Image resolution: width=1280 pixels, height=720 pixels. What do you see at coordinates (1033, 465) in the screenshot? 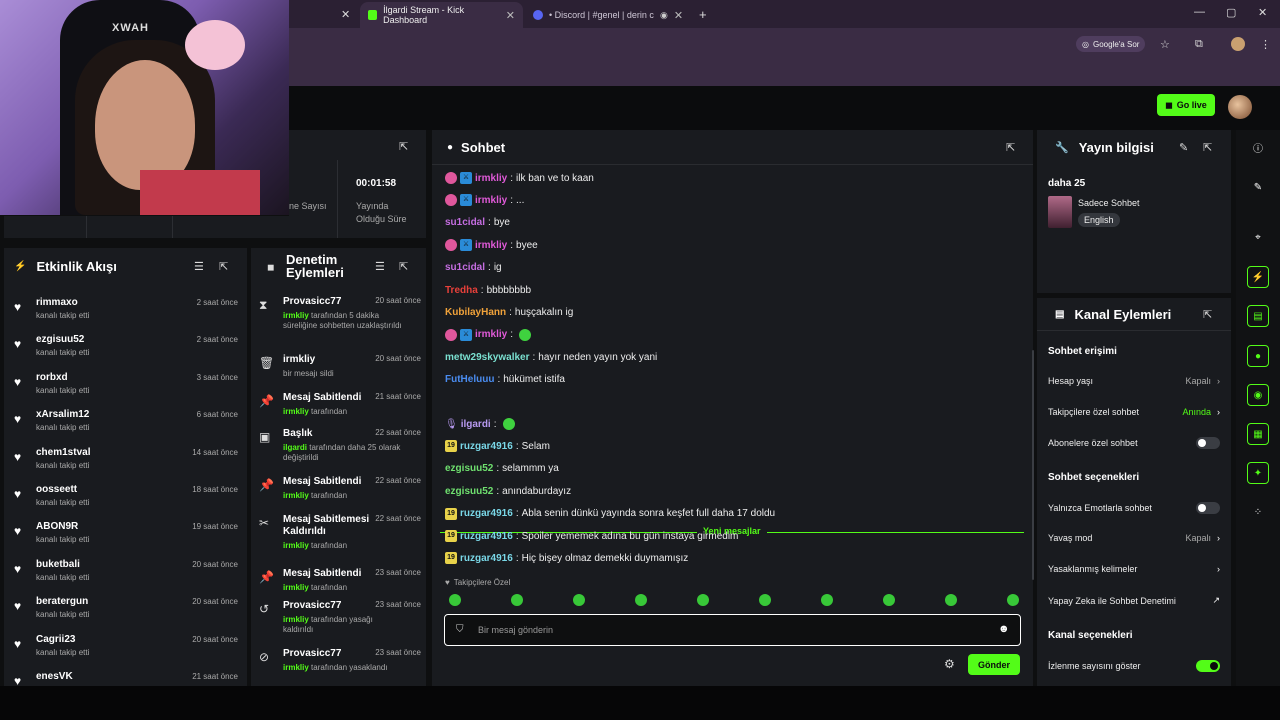
I see `chat-scrollbar` at bounding box center [1033, 465].